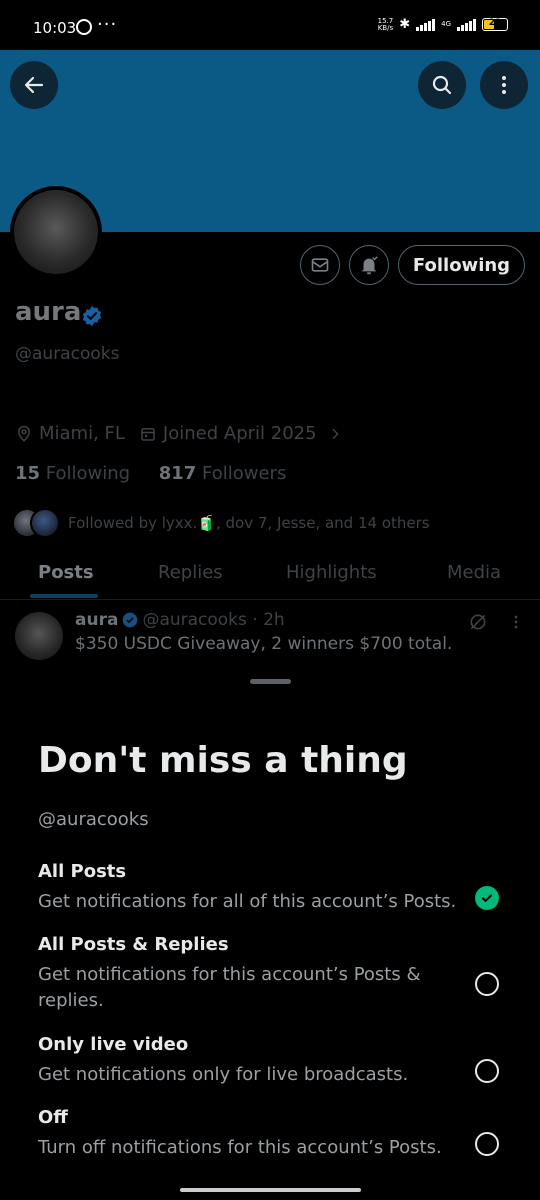  Describe the element at coordinates (487, 1071) in the screenshot. I see `option-live-video-radio` at that location.